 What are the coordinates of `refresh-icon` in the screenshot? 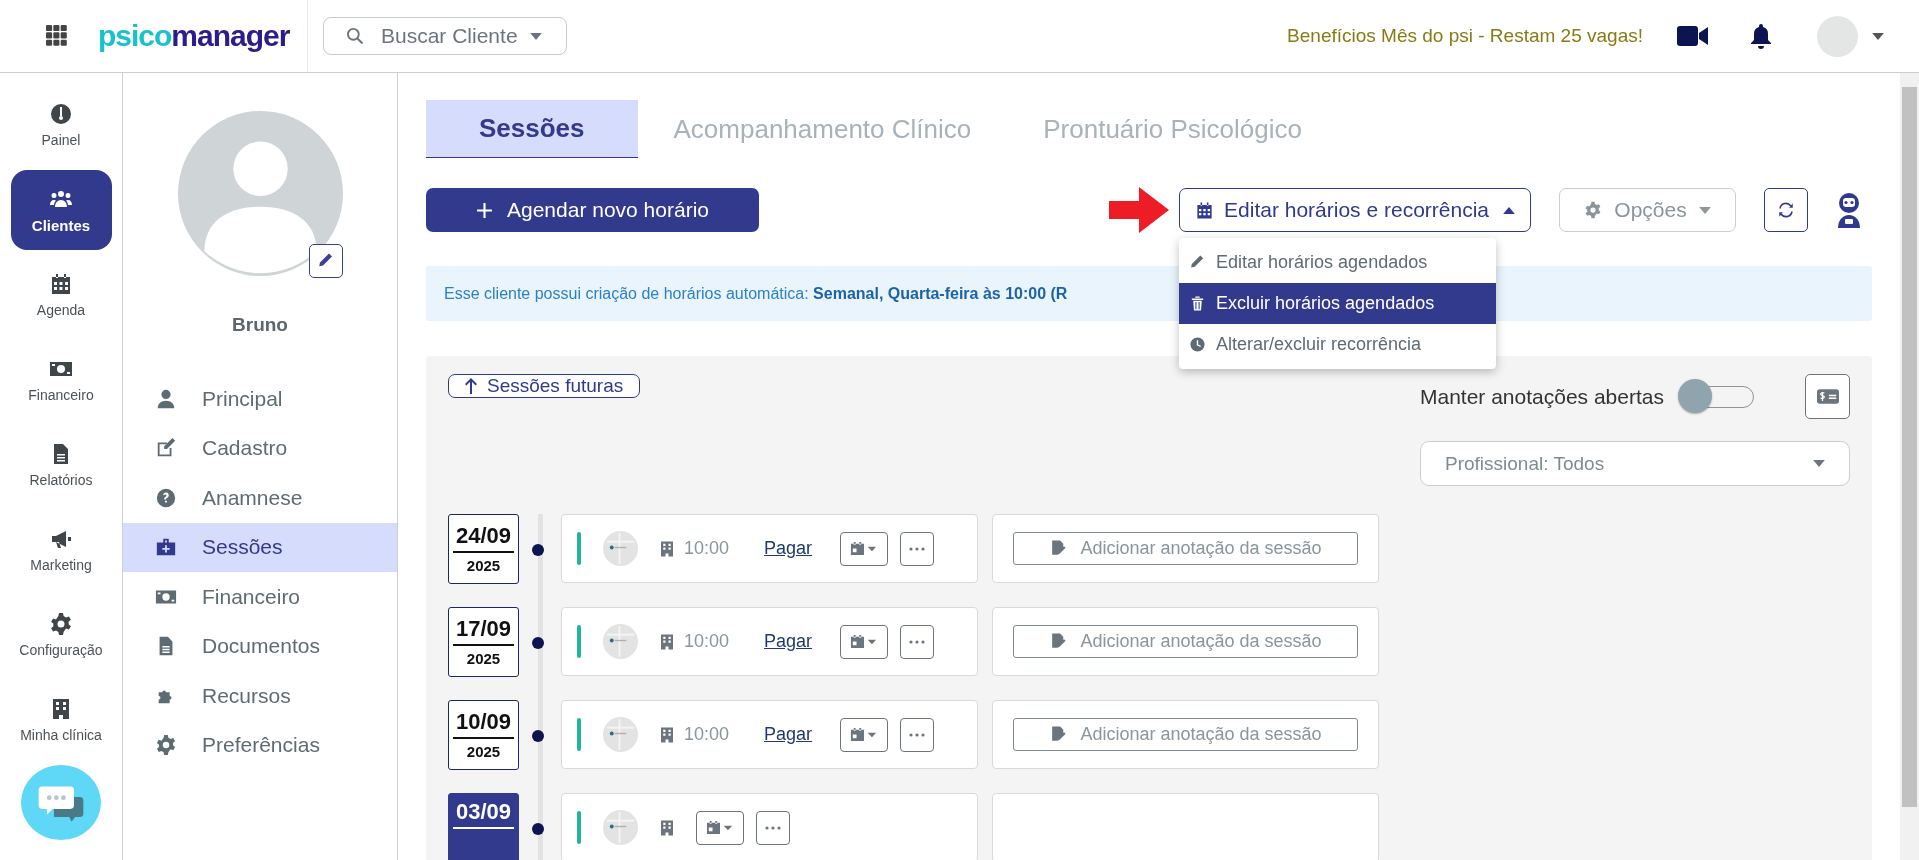 It's located at (1786, 210).